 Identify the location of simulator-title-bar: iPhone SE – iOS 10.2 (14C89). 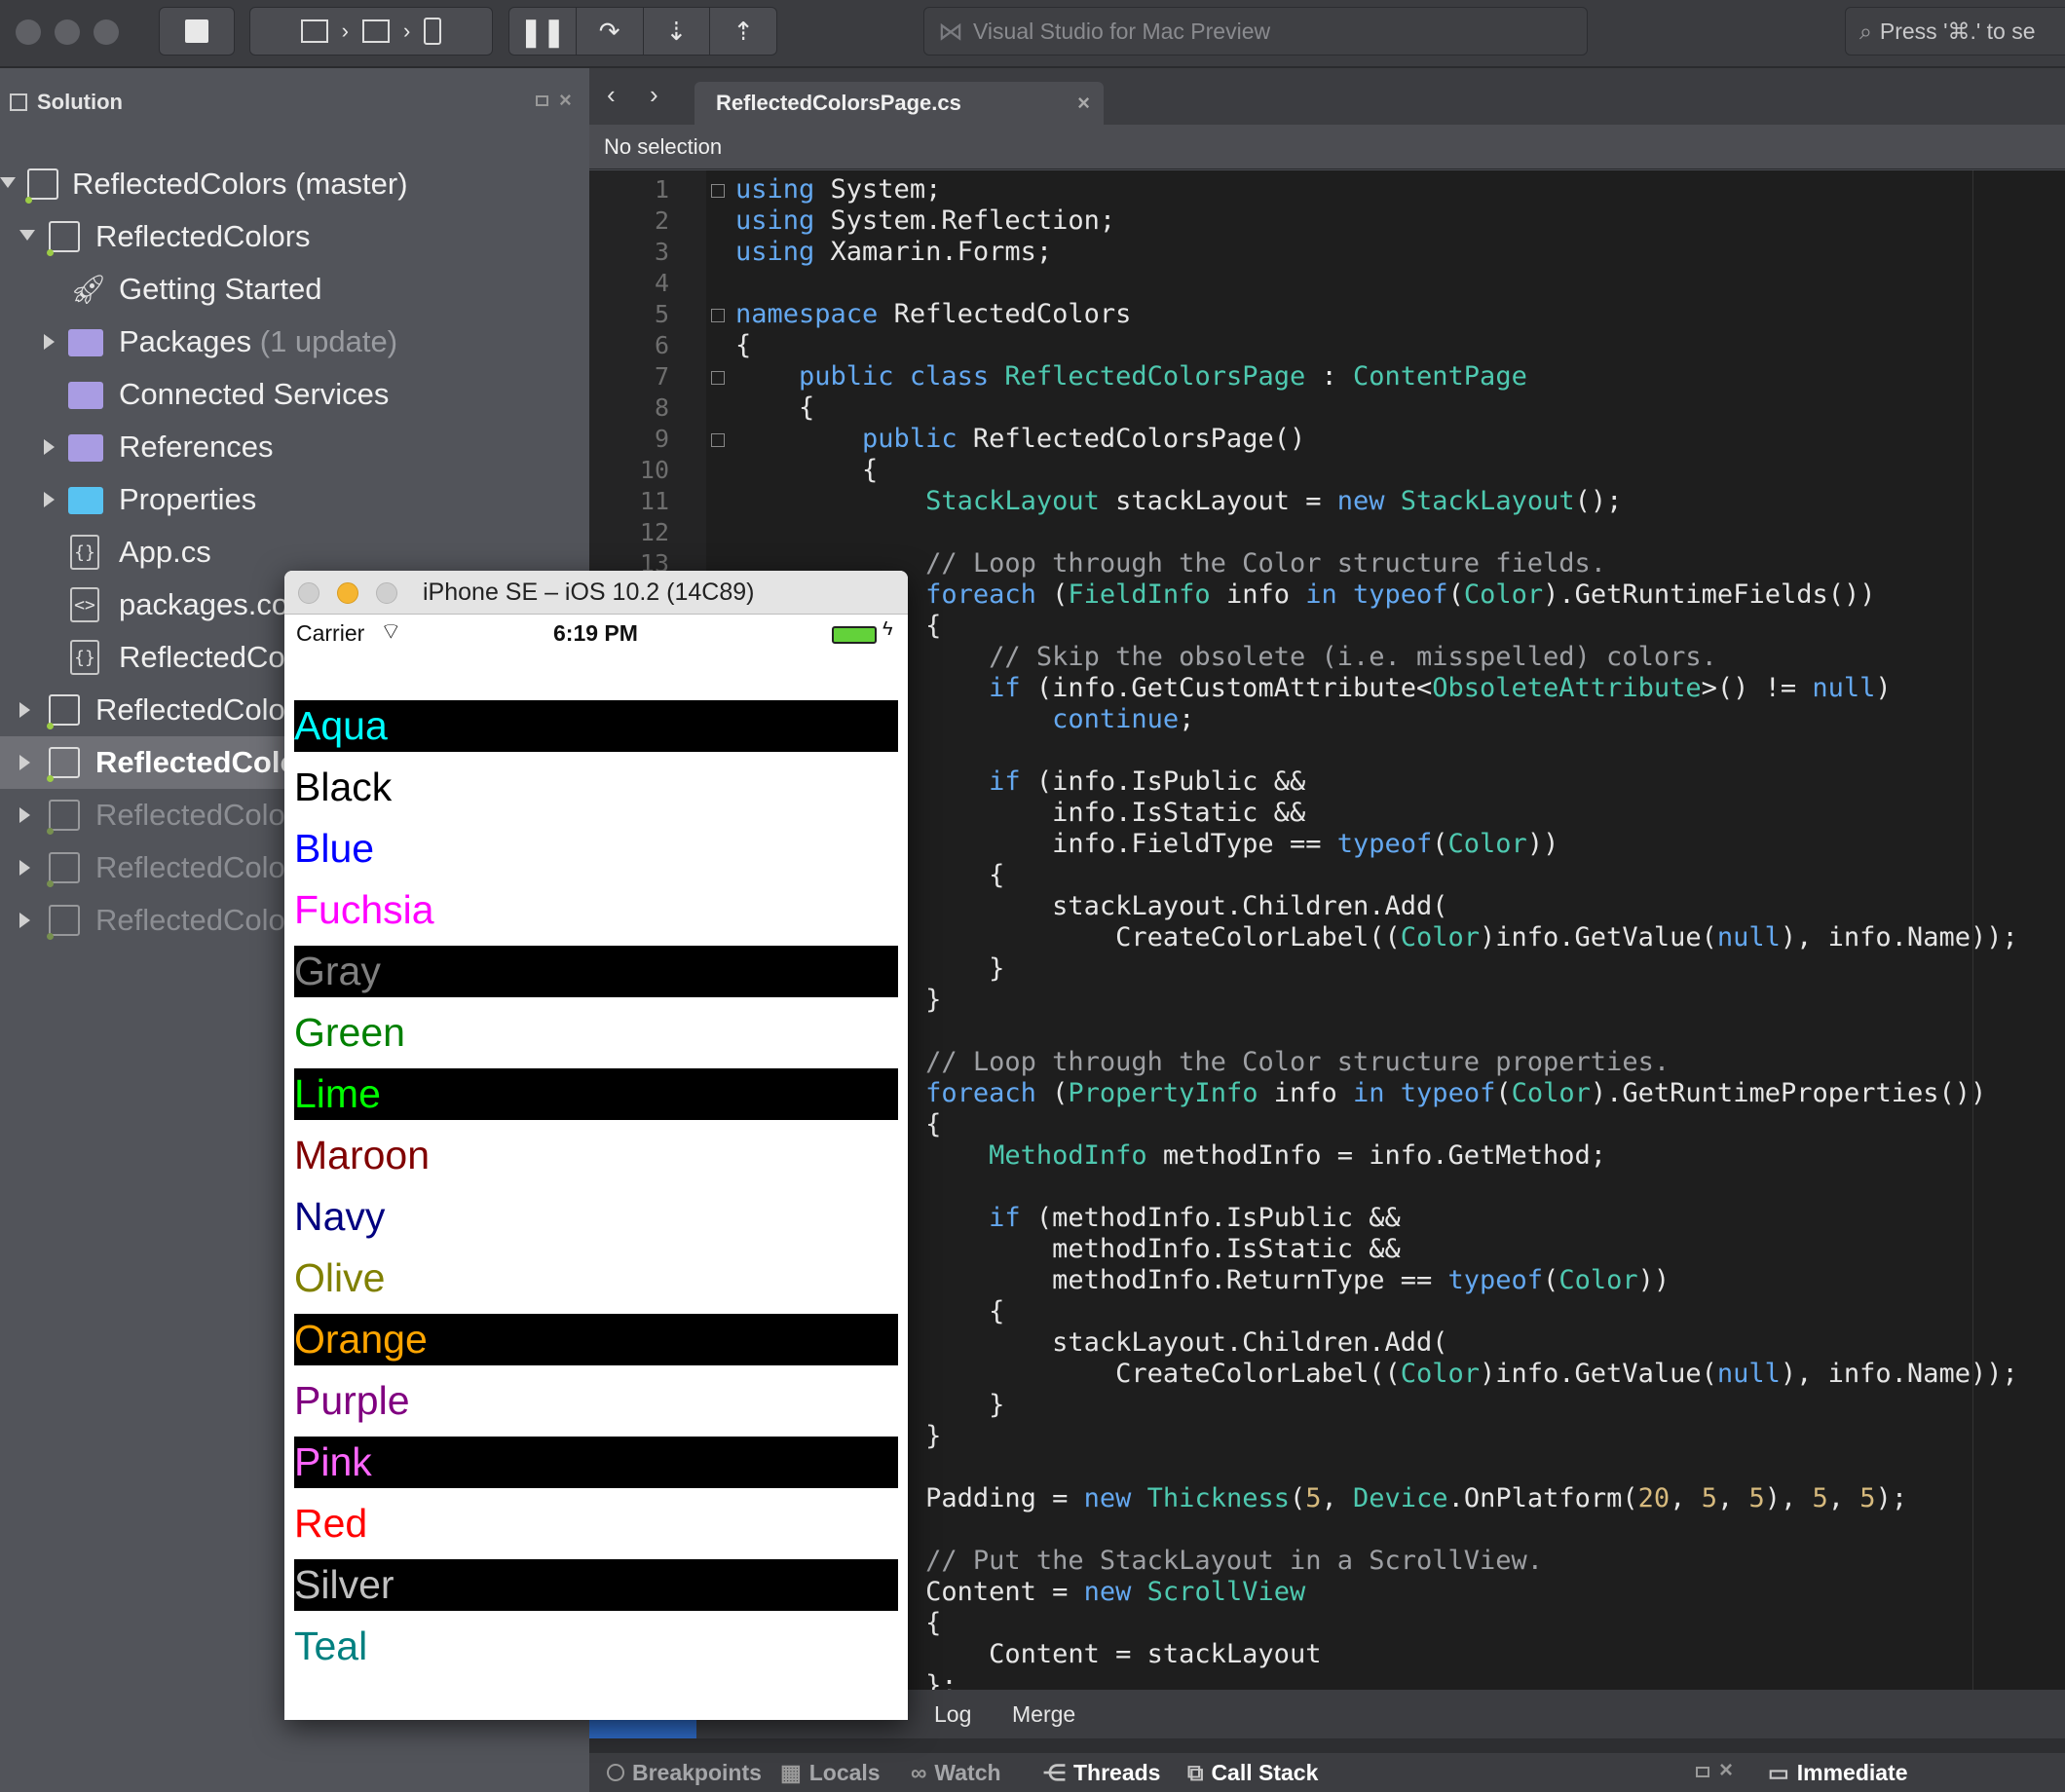
(596, 593).